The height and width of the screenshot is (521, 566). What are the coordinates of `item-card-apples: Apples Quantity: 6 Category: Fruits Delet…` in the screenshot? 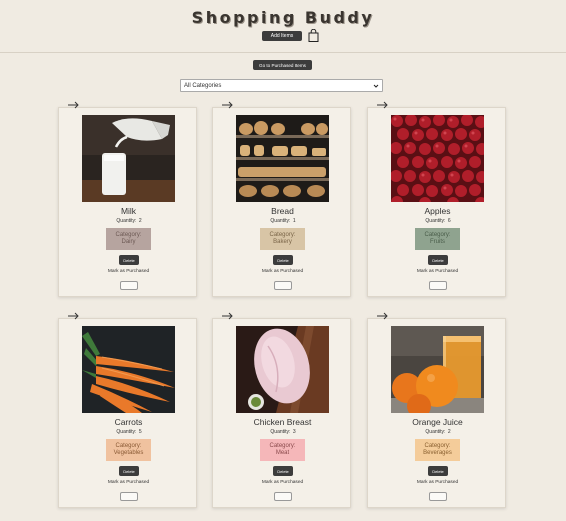 It's located at (436, 199).